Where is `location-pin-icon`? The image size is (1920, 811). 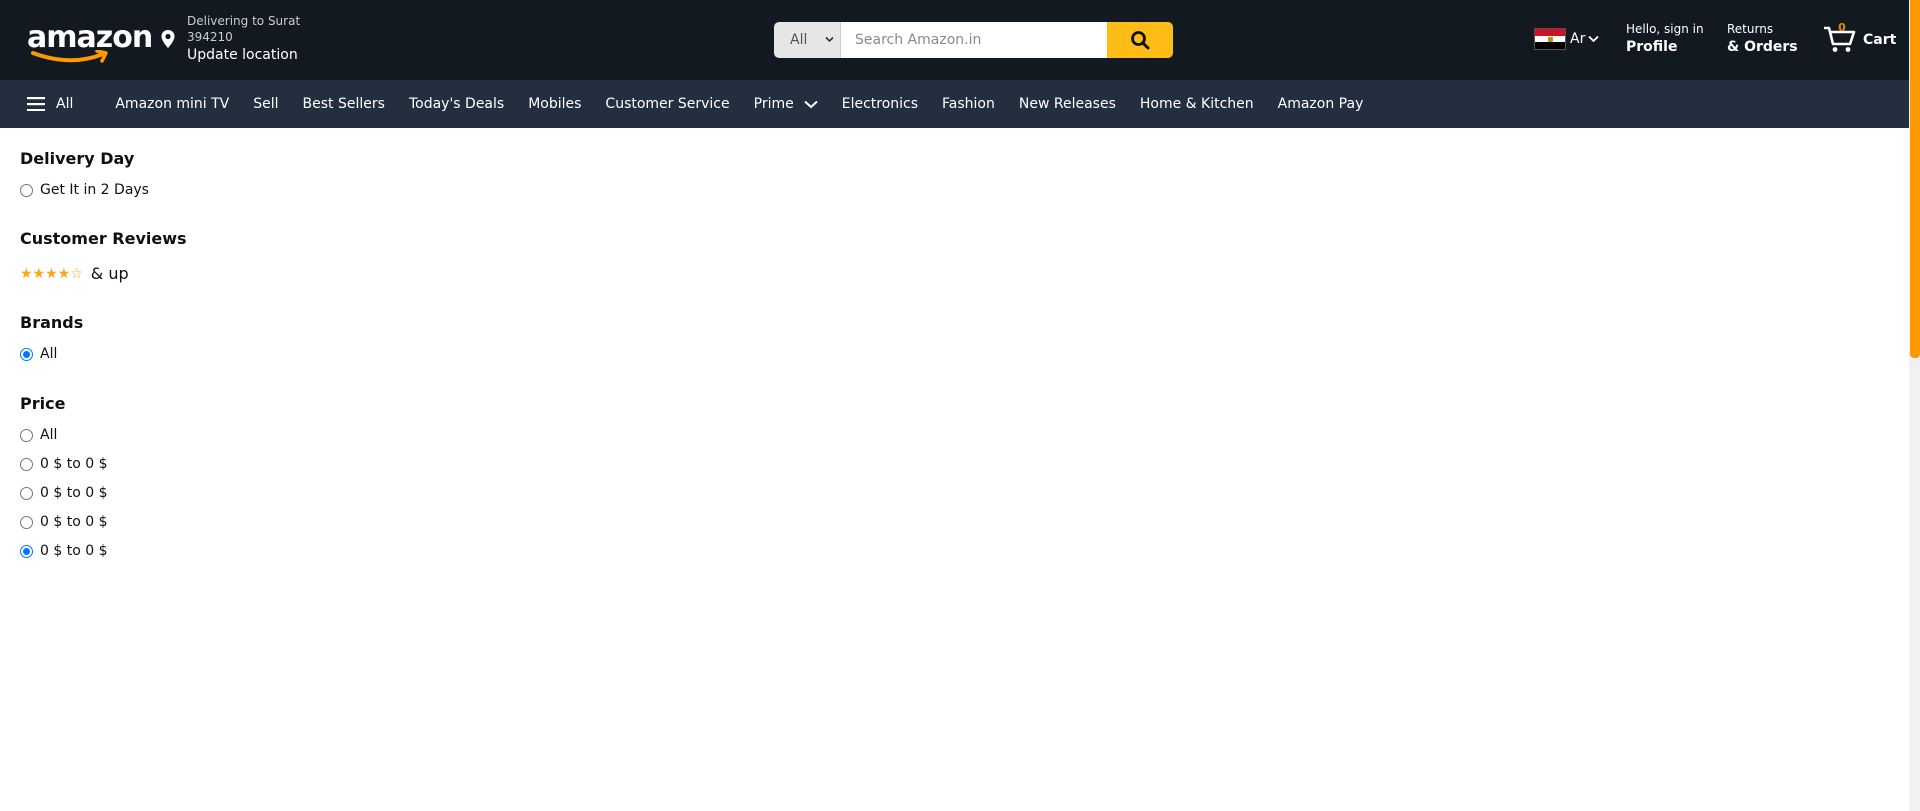 location-pin-icon is located at coordinates (168, 39).